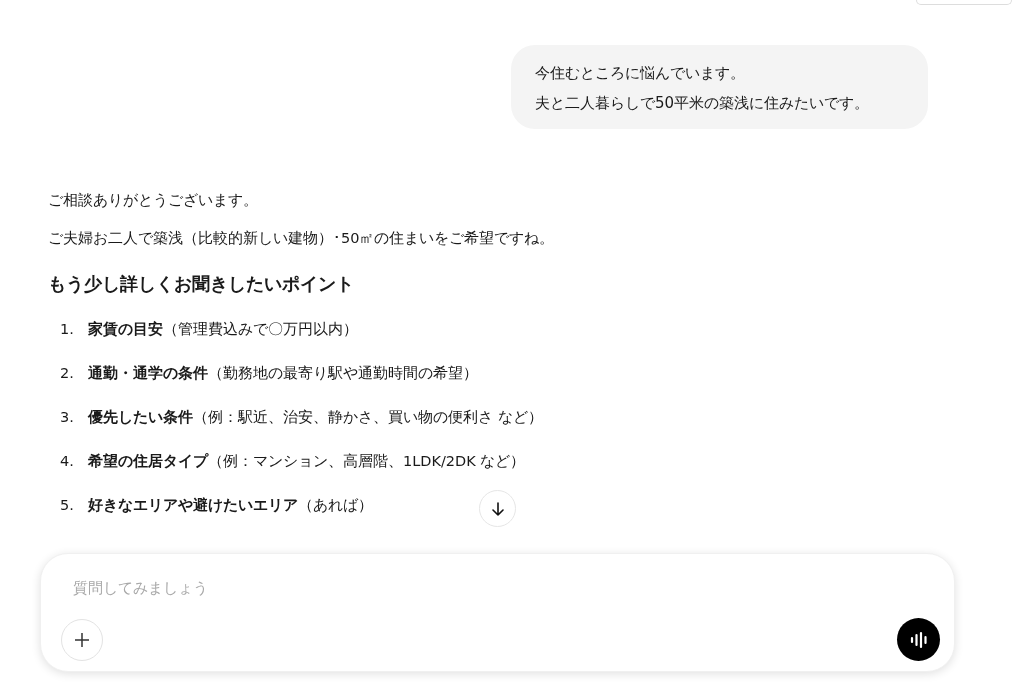 This screenshot has width=1024, height=683. Describe the element at coordinates (67, 505) in the screenshot. I see `list-number: 5.` at that location.